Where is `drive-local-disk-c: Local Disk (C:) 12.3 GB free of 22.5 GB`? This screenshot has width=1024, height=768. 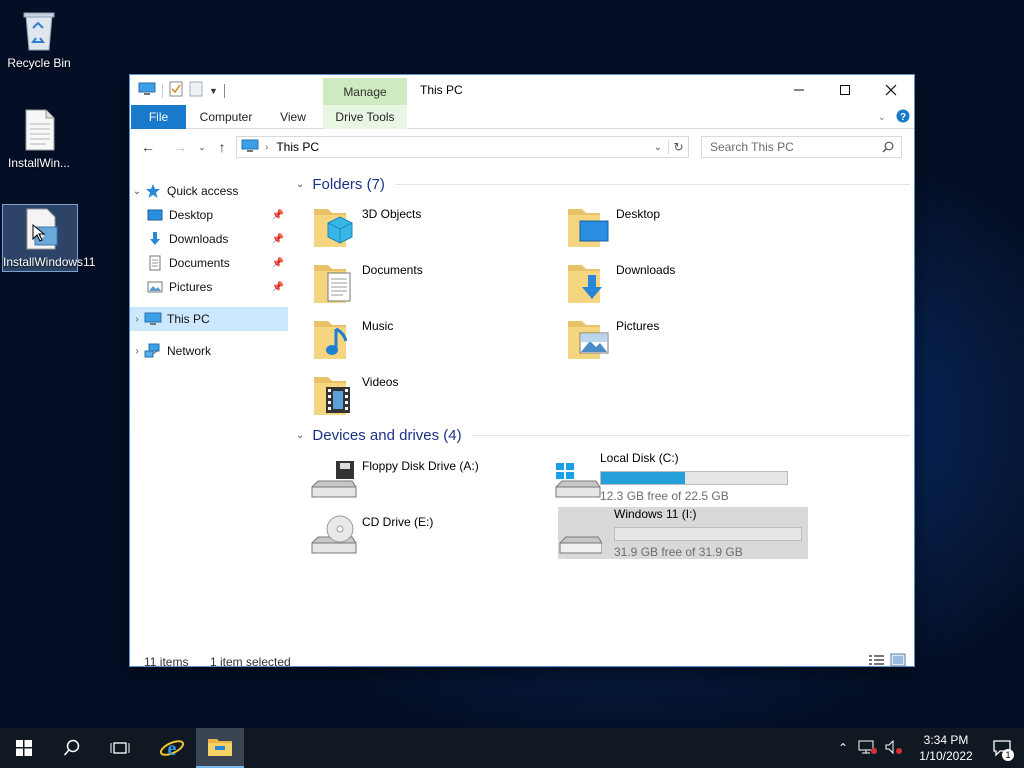
drive-local-disk-c: Local Disk (C:) 12.3 GB free of 22.5 GB is located at coordinates (668, 477).